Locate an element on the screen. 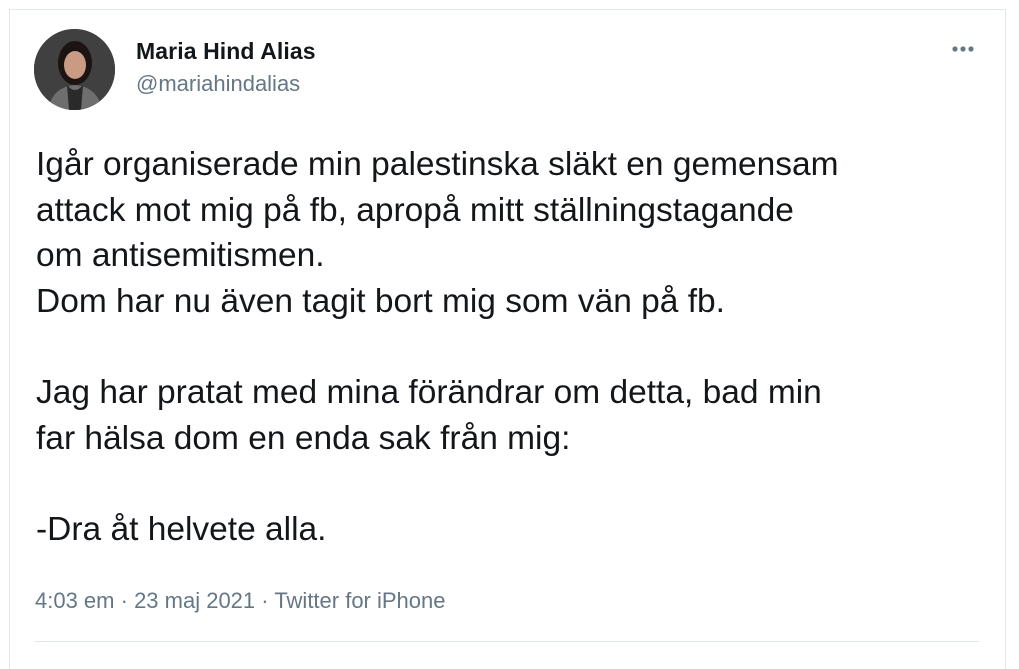  tweet-source: Twitter for iPhone is located at coordinates (359, 600).